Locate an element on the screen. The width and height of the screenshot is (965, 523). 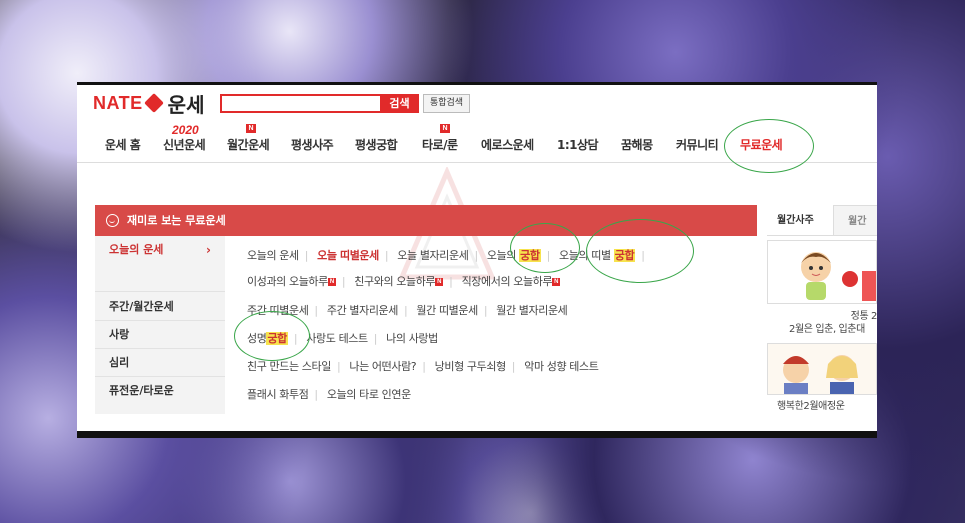
link-today-friend: 친구와의 오늘하루 N is located at coordinates (399, 281).